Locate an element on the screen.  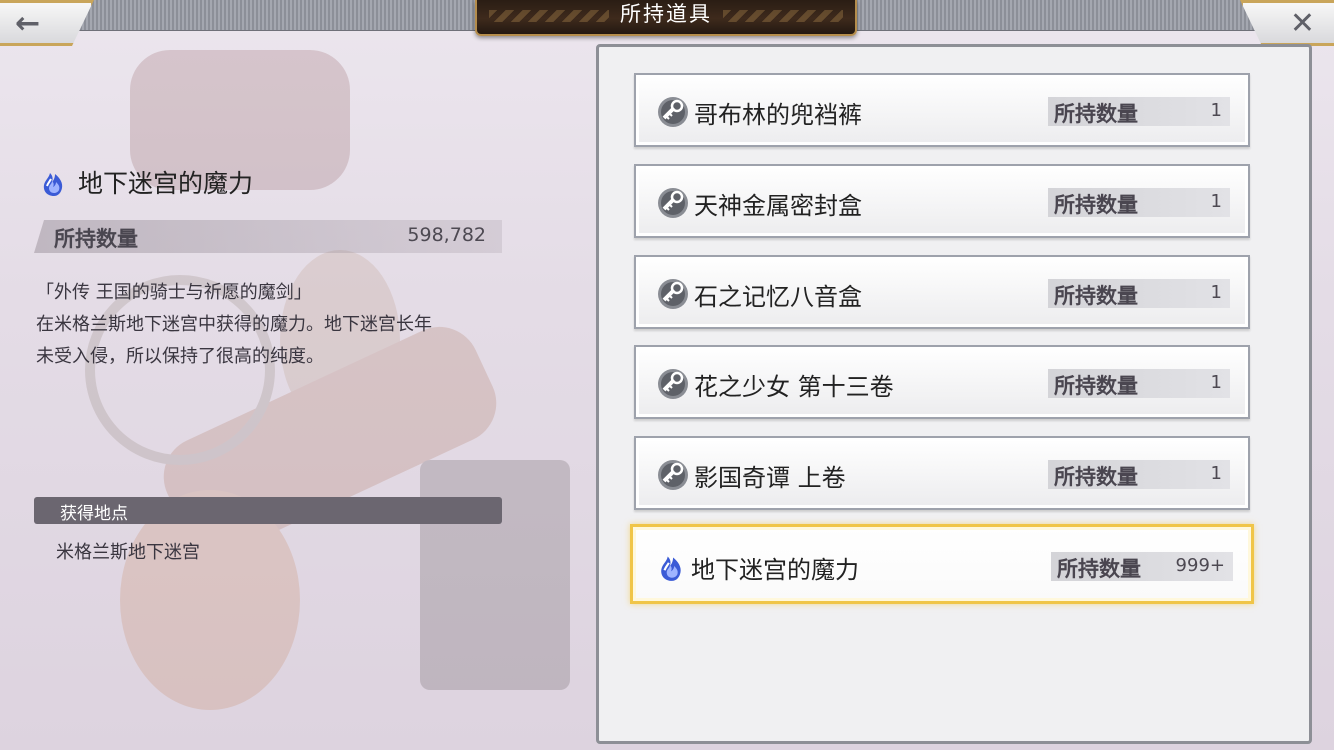
acquire-location-bar: 获得地点 is located at coordinates (268, 510).